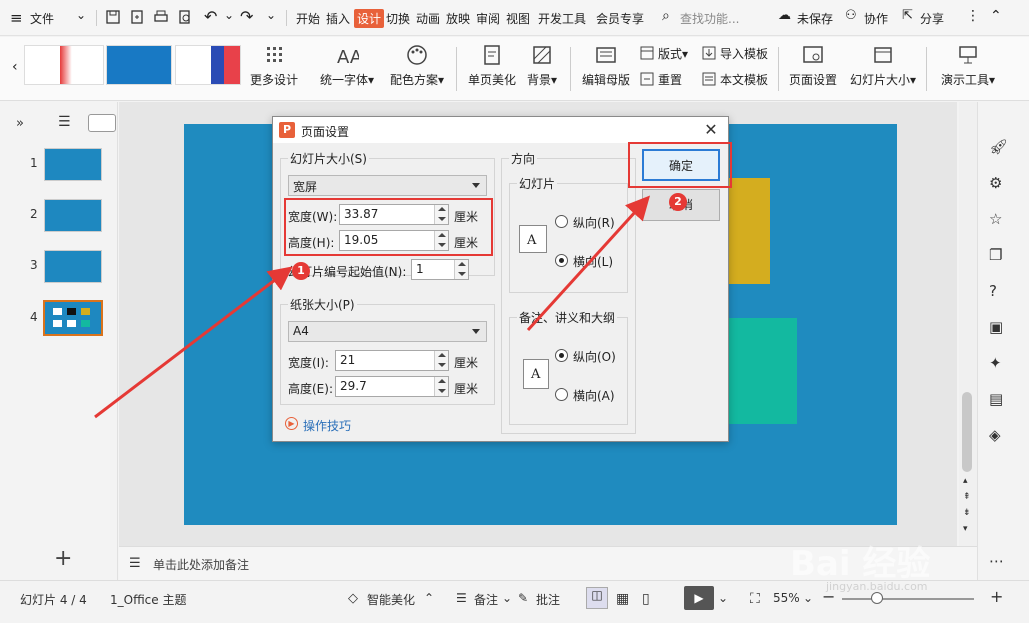 This screenshot has width=1029, height=623. Describe the element at coordinates (735, 79) in the screenshot. I see `text-template-button: 本文模板` at that location.